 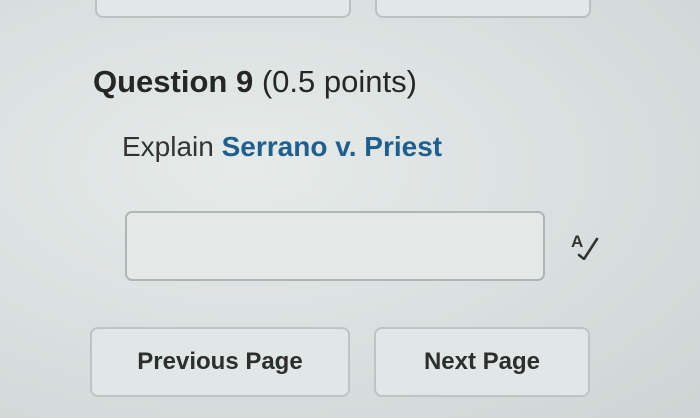 What do you see at coordinates (584, 245) in the screenshot?
I see `spellcheck-icon: A` at bounding box center [584, 245].